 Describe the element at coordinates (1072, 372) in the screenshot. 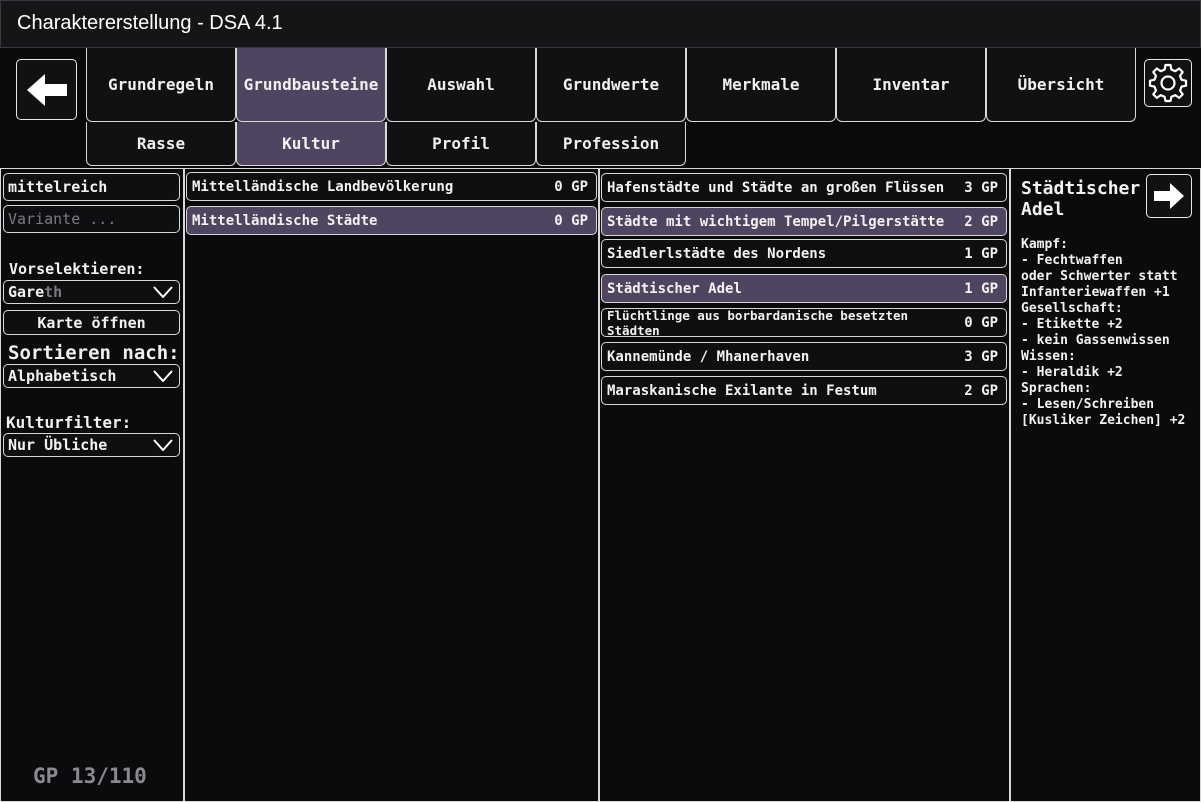

I see `detail-line: - Heraldik +2` at that location.